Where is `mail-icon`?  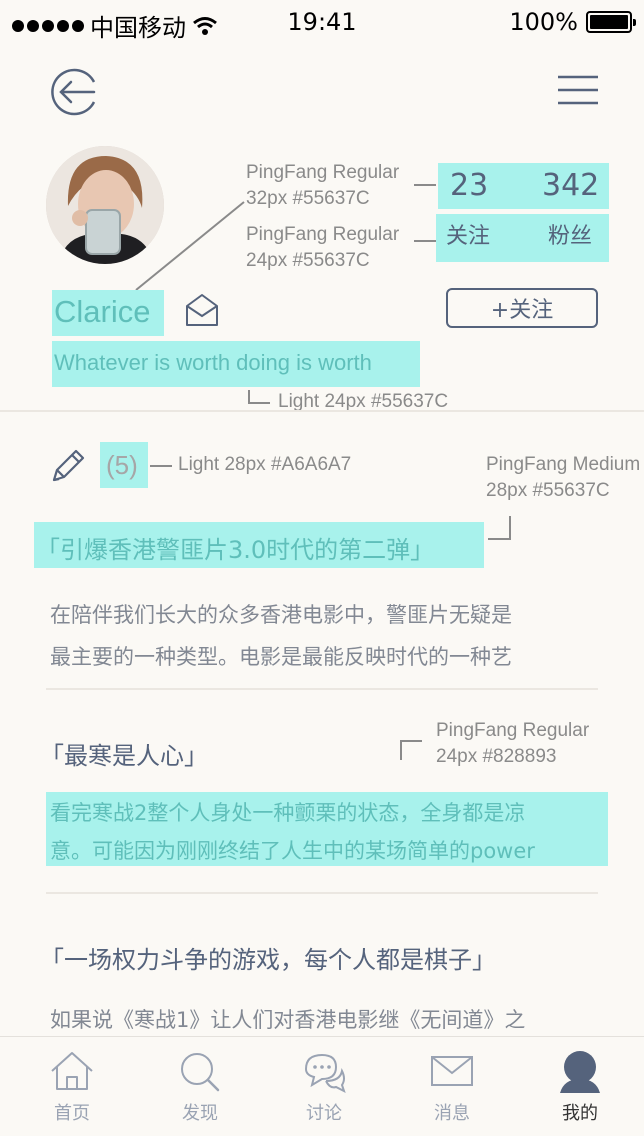 mail-icon is located at coordinates (452, 1071).